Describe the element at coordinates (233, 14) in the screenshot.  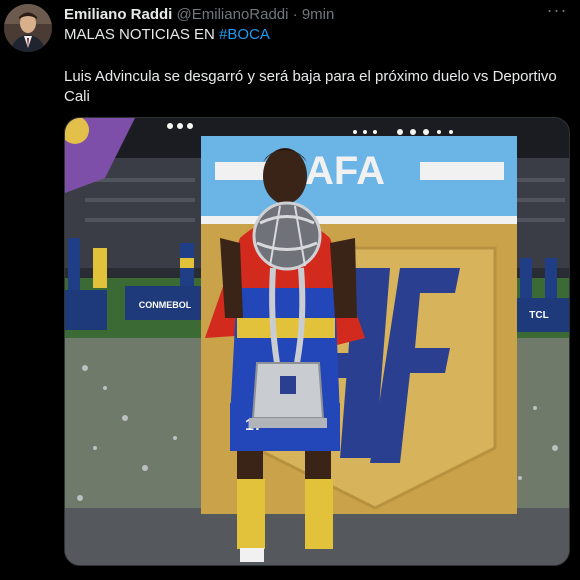
I see `author-handle: @EmilianoRaddi` at that location.